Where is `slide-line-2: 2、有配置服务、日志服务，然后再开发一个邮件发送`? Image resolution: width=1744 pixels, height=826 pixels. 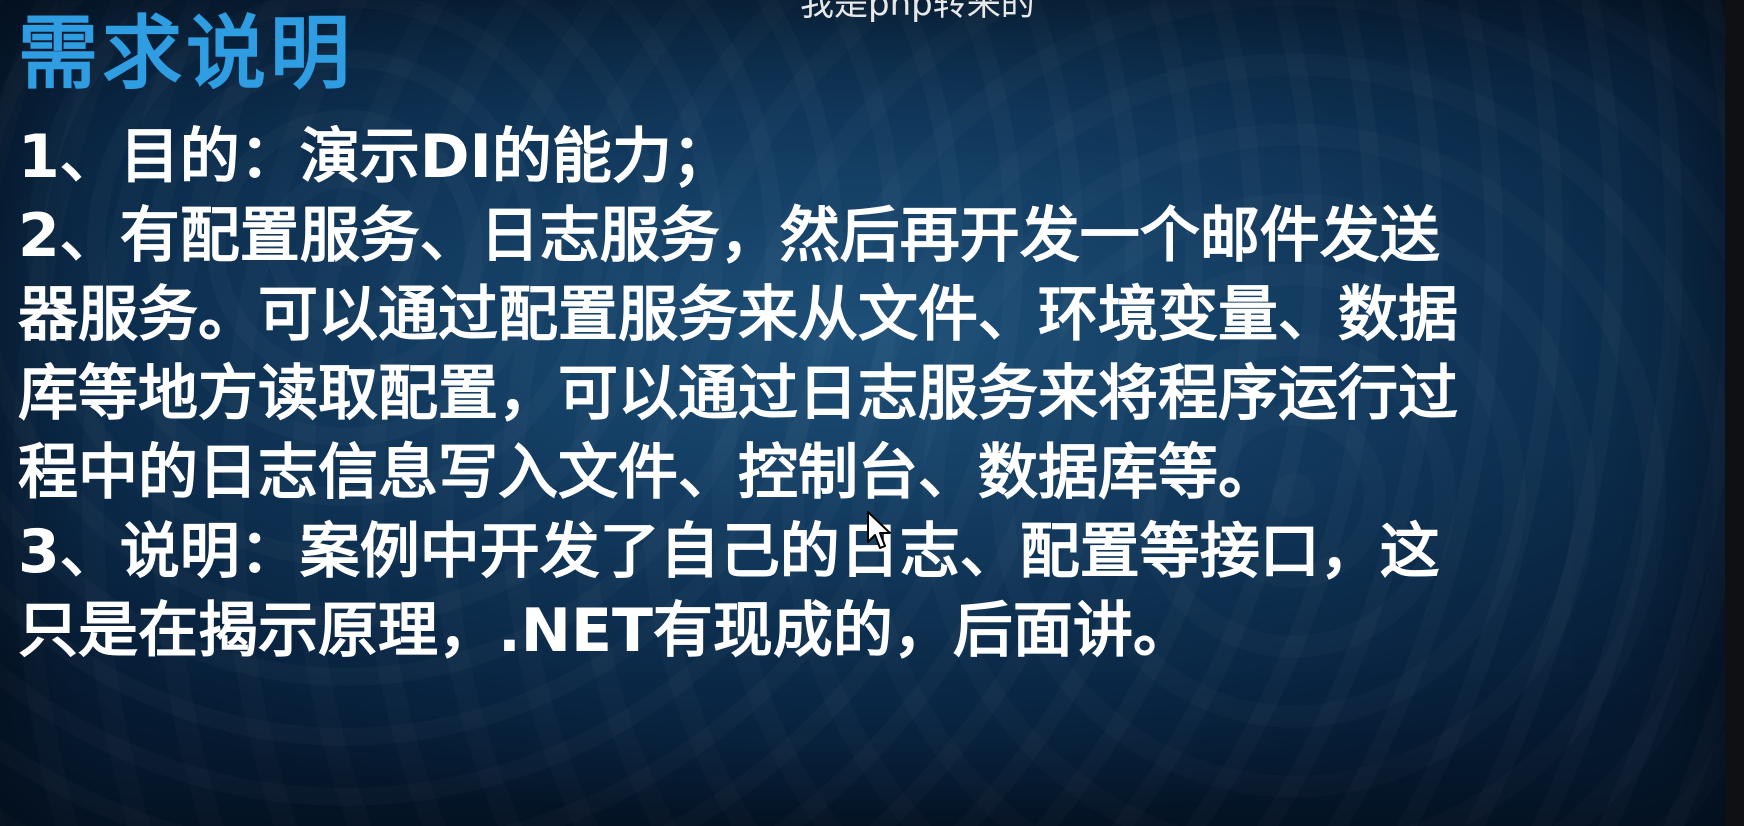 slide-line-2: 2、有配置服务、日志服务，然后再开发一个邮件发送 is located at coordinates (729, 236).